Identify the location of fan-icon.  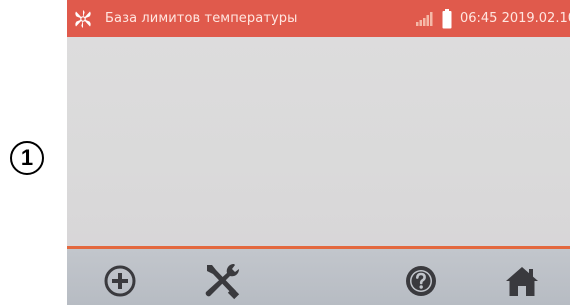
(83, 18).